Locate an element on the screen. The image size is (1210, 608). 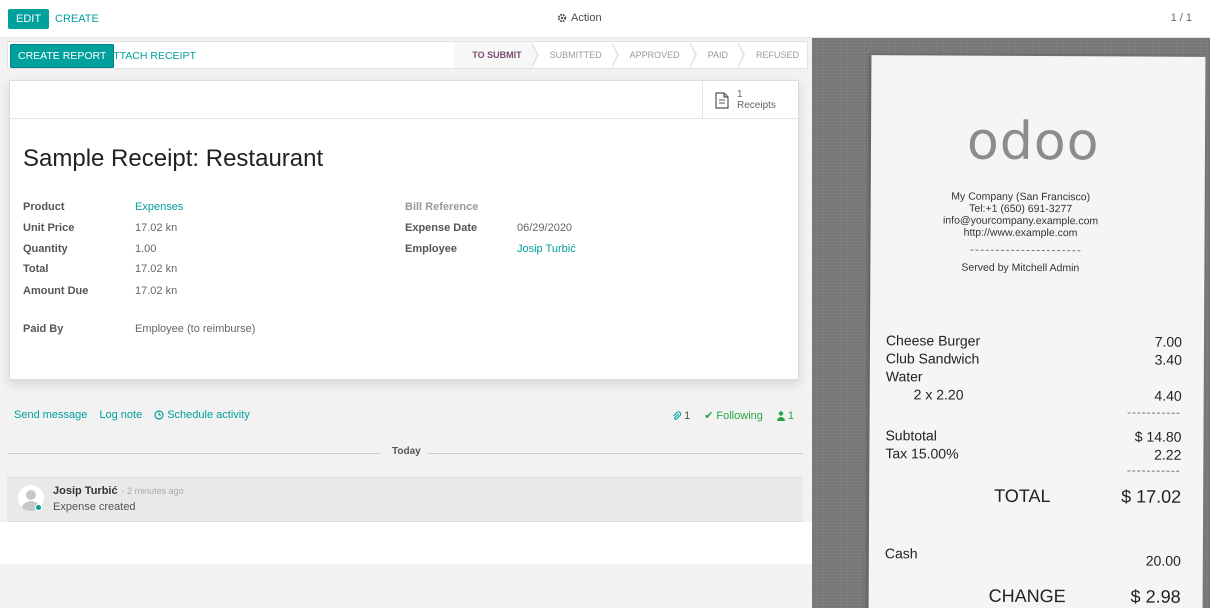
receipt-item-name: Water is located at coordinates (904, 376).